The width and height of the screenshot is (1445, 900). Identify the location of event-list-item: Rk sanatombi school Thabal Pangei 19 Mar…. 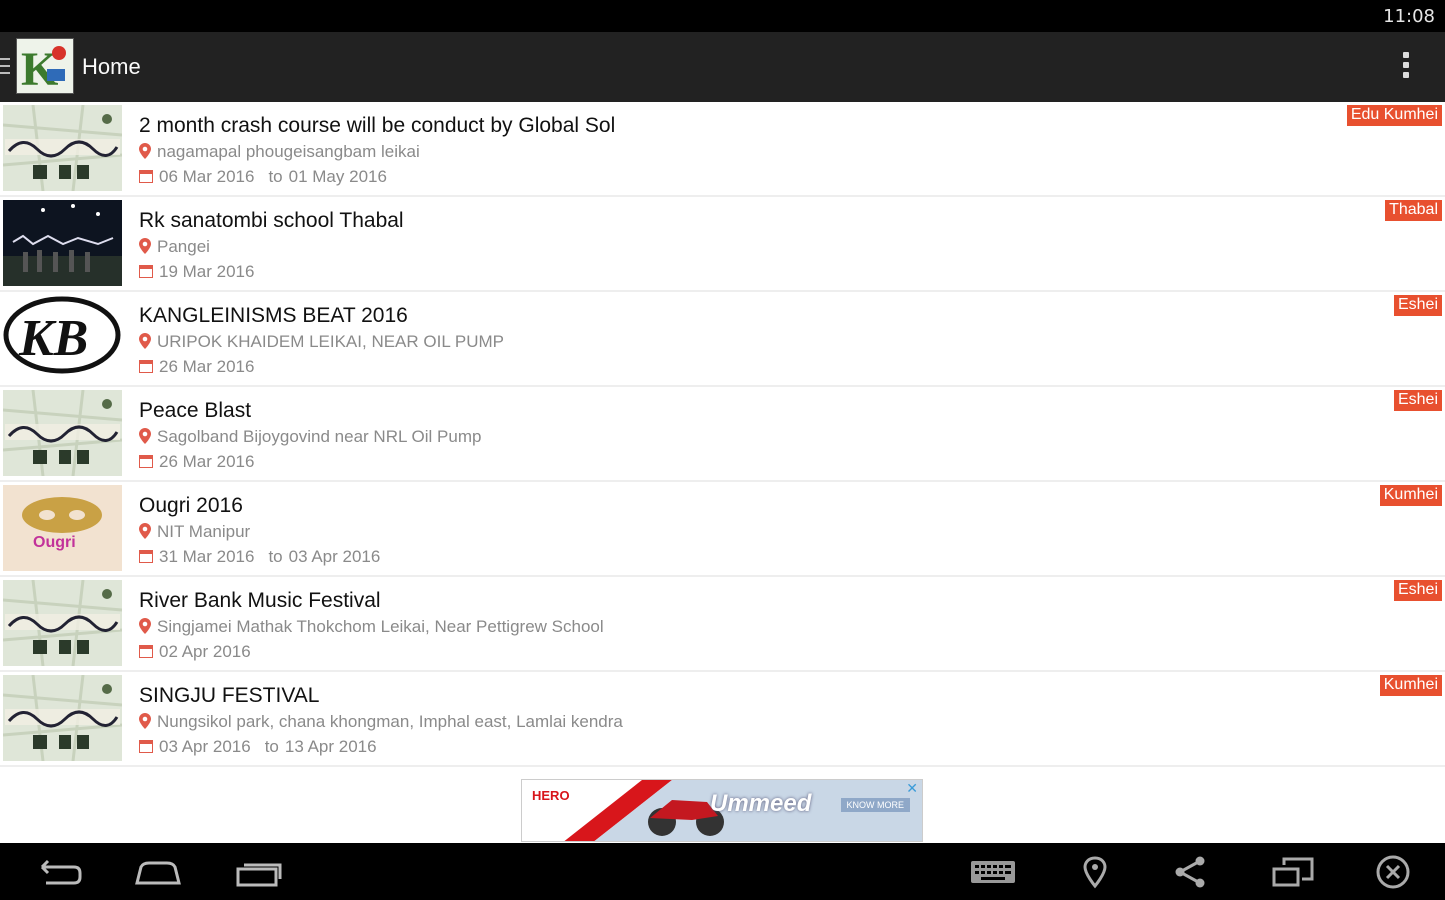
(722, 244).